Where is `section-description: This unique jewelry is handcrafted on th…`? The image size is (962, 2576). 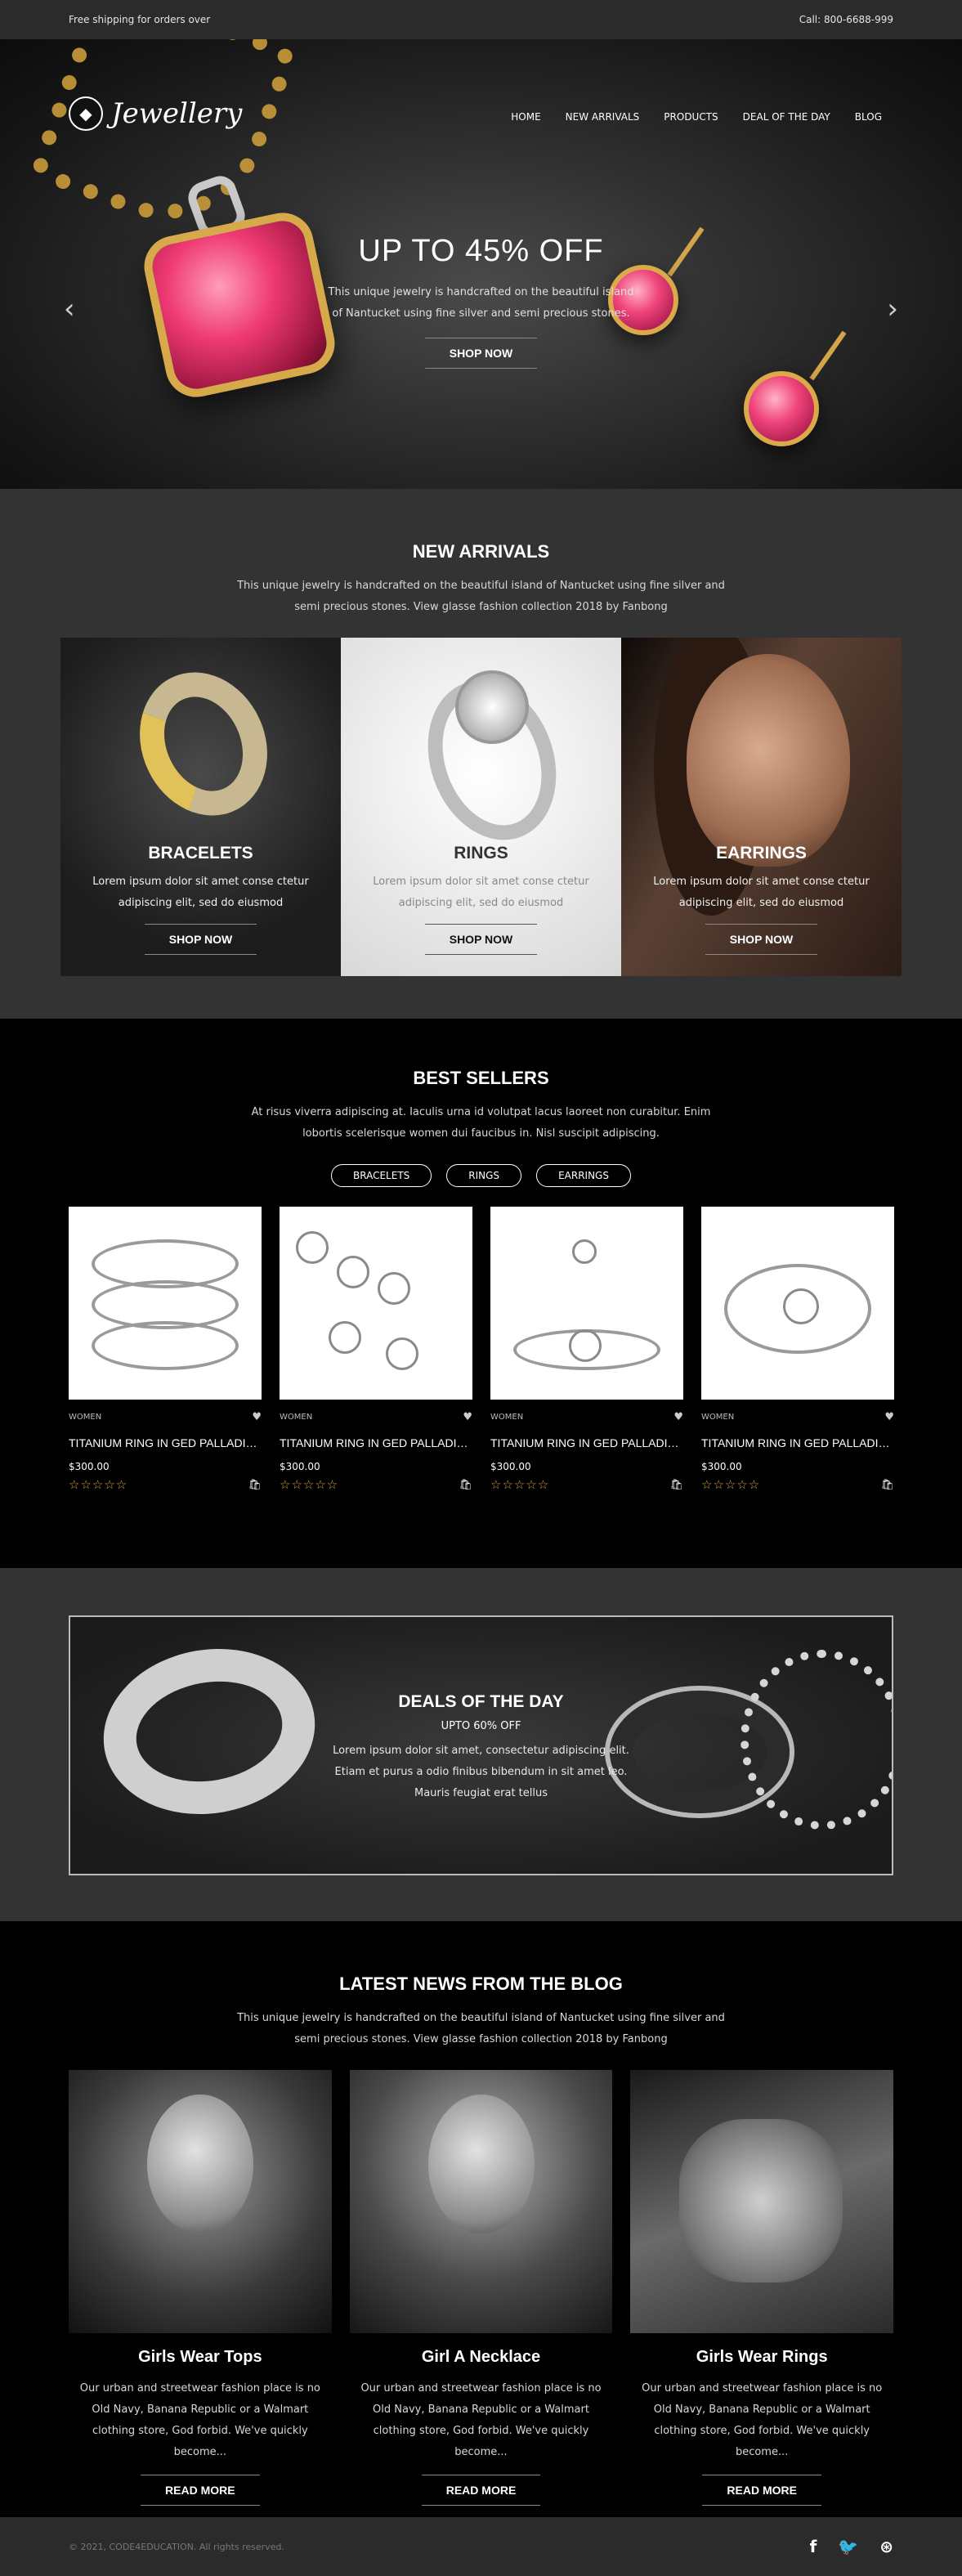 section-description: This unique jewelry is handcrafted on th… is located at coordinates (481, 596).